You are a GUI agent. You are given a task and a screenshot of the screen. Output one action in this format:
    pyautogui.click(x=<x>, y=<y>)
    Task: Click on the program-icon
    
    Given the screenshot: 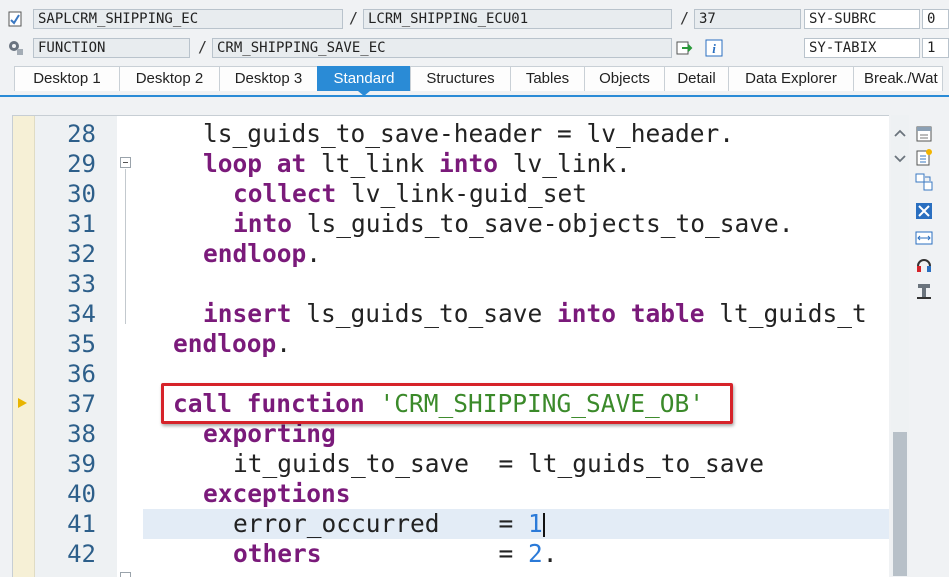 What is the action you would take?
    pyautogui.click(x=15, y=19)
    